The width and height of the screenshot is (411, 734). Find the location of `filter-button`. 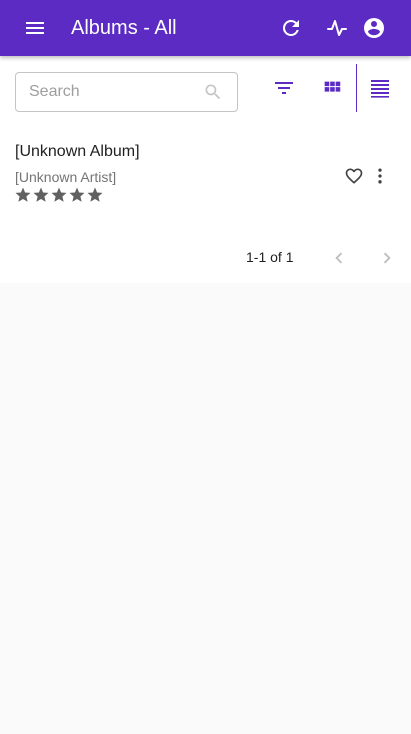

filter-button is located at coordinates (284, 88).